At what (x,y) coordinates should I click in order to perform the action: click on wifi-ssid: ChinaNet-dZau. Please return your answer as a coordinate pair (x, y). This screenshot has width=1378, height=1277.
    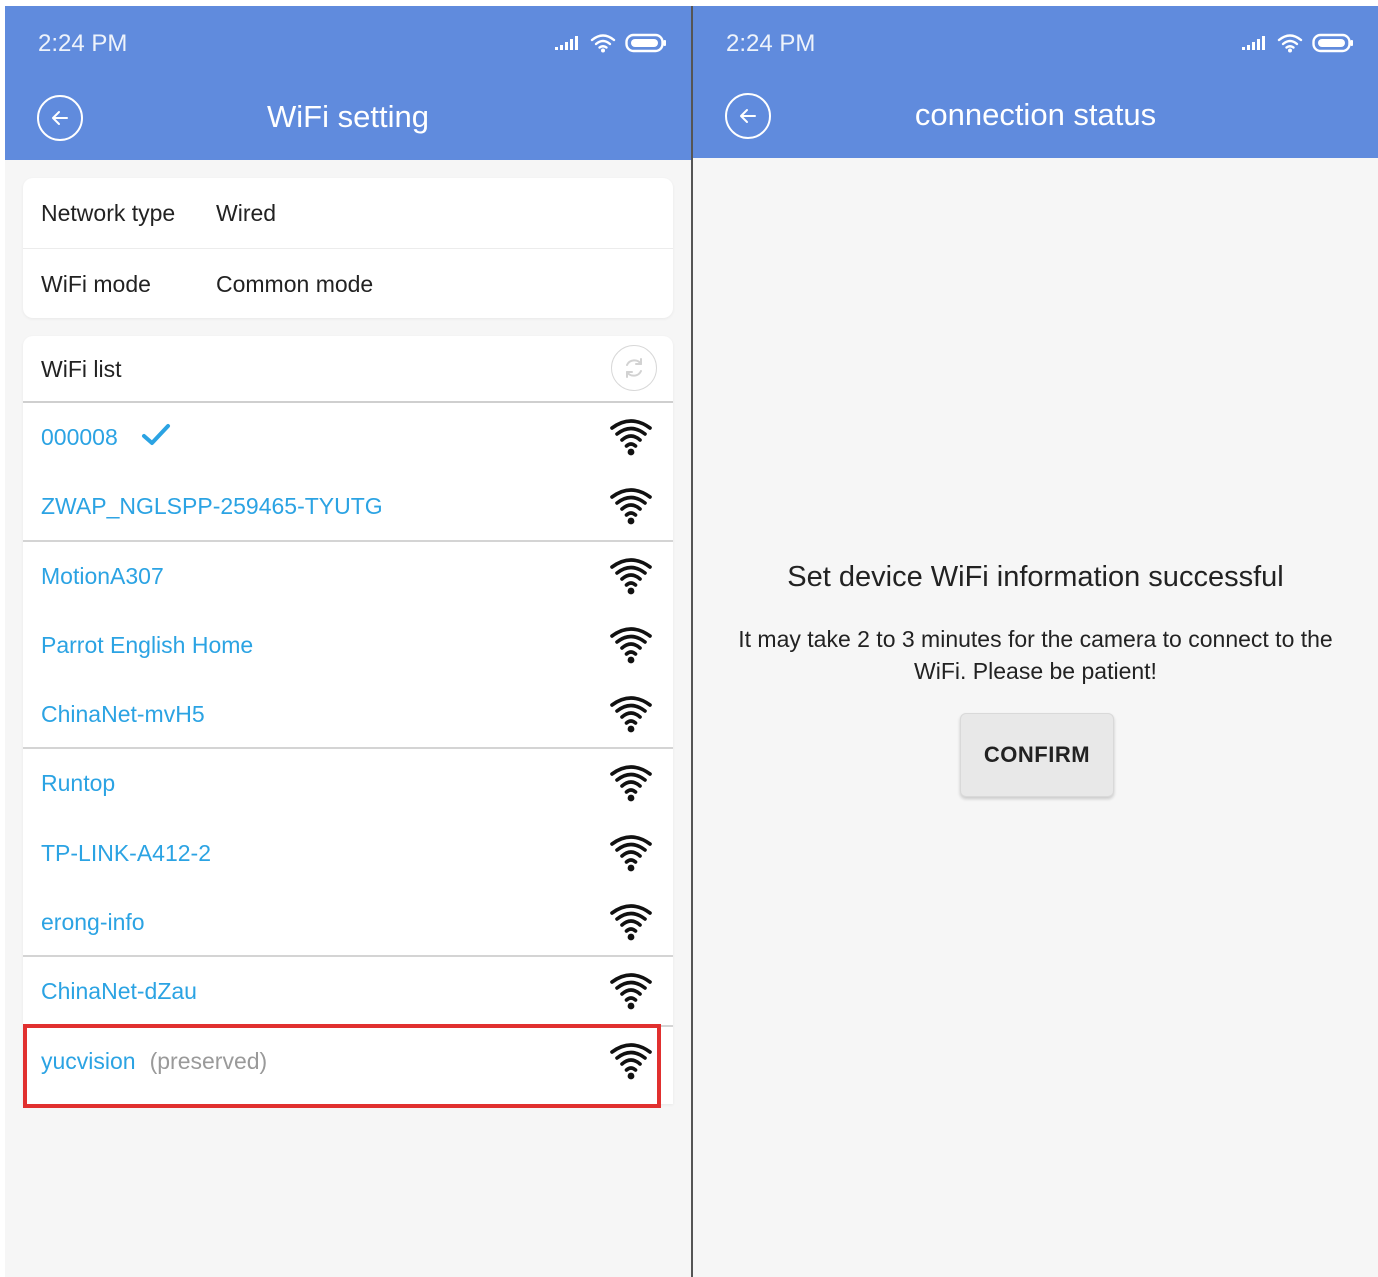
    Looking at the image, I should click on (119, 991).